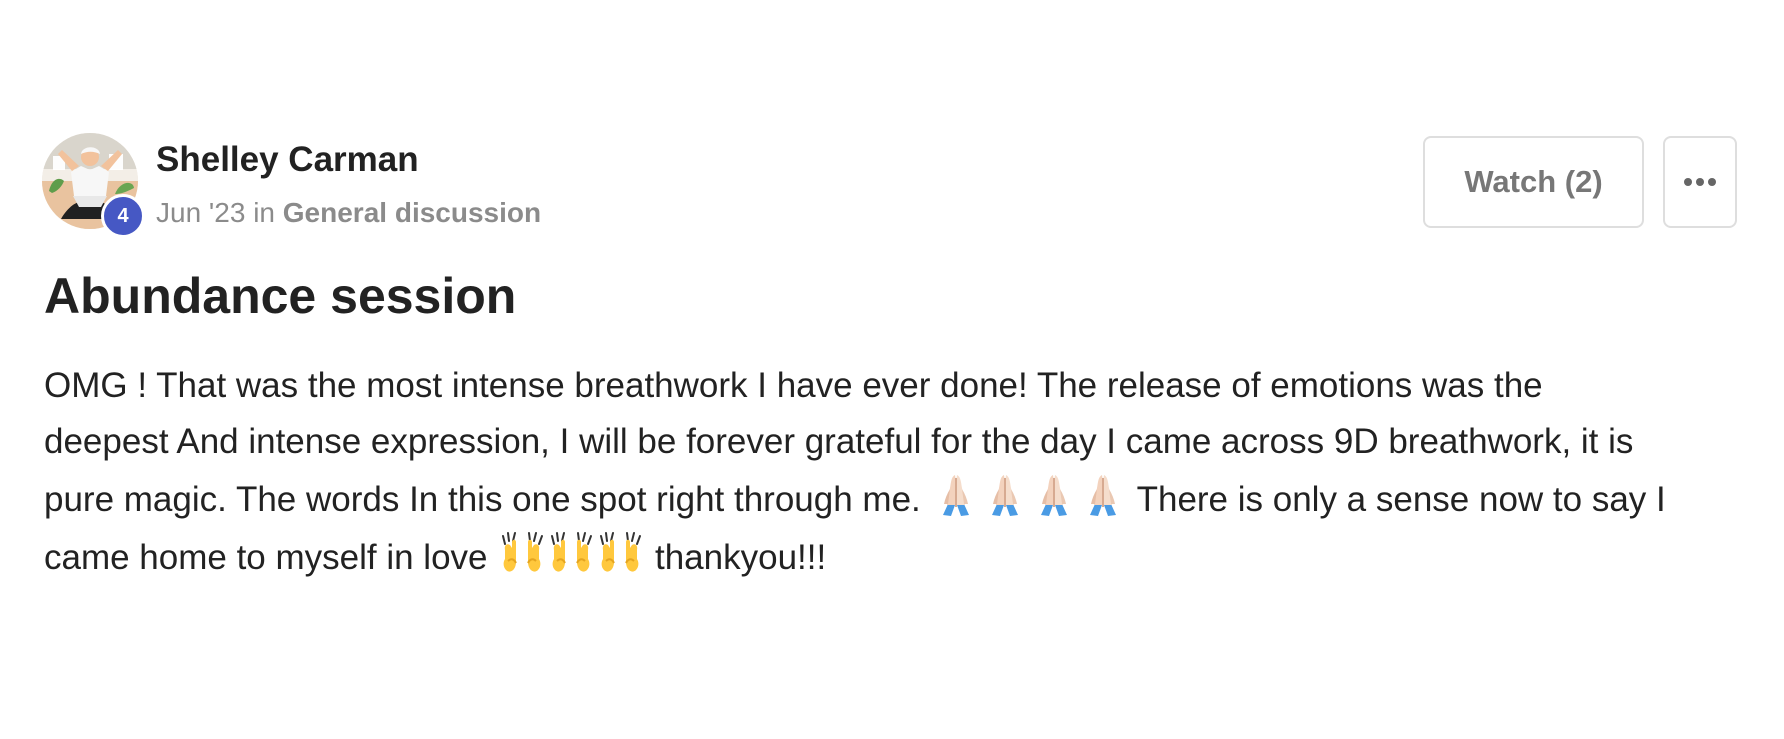  Describe the element at coordinates (412, 212) in the screenshot. I see `category-link: General discussion` at that location.